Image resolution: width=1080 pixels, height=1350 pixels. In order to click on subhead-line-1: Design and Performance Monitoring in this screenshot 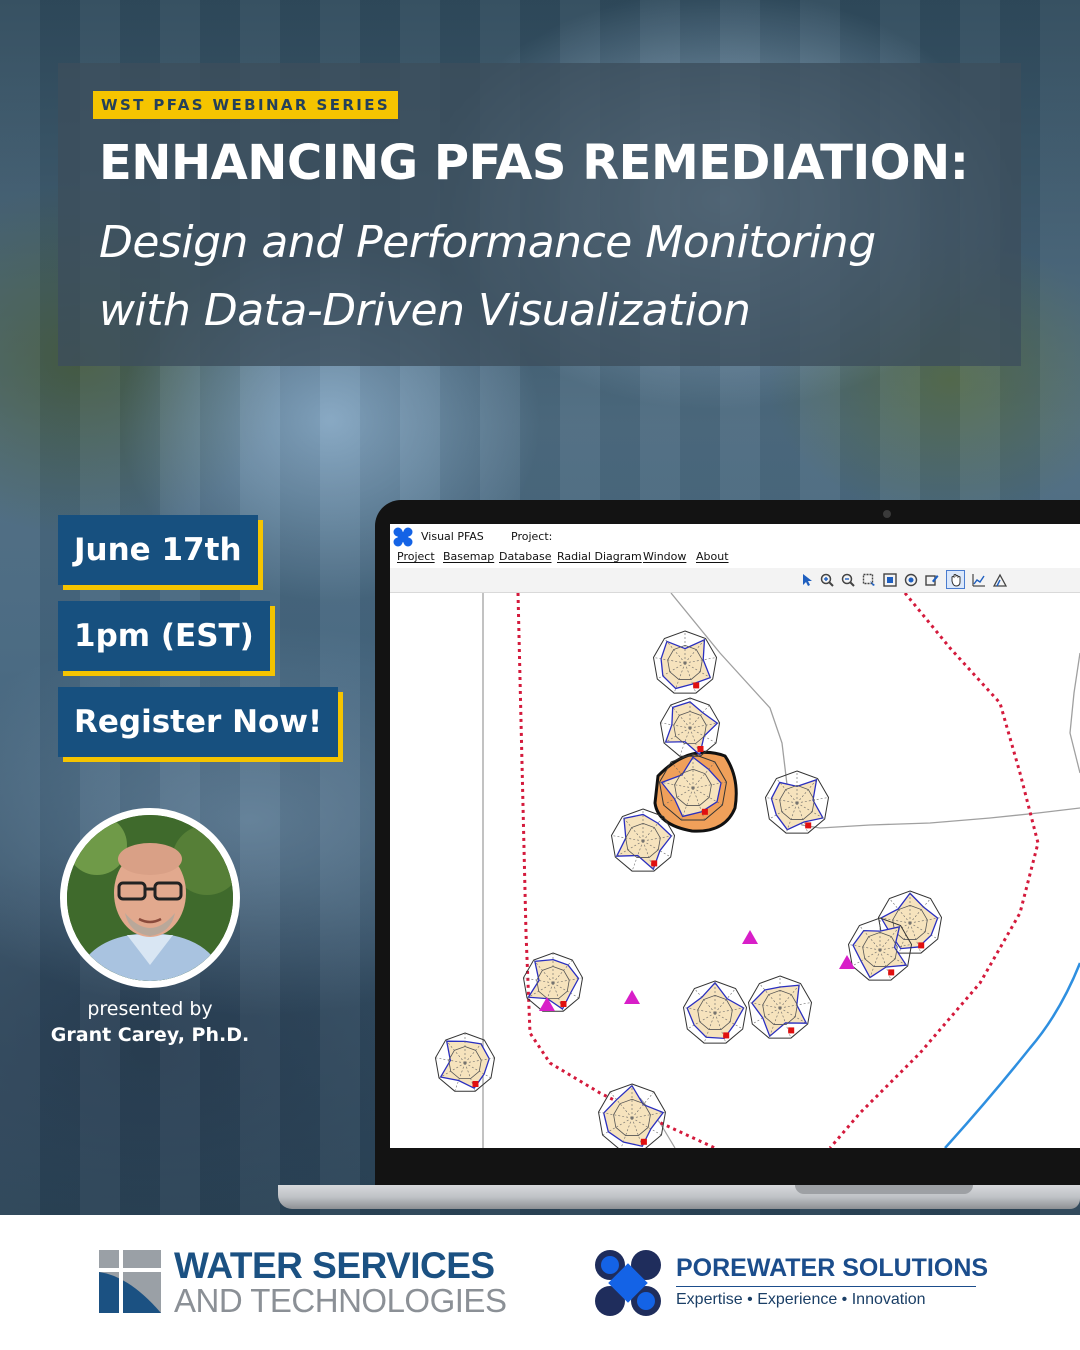, I will do `click(487, 242)`.